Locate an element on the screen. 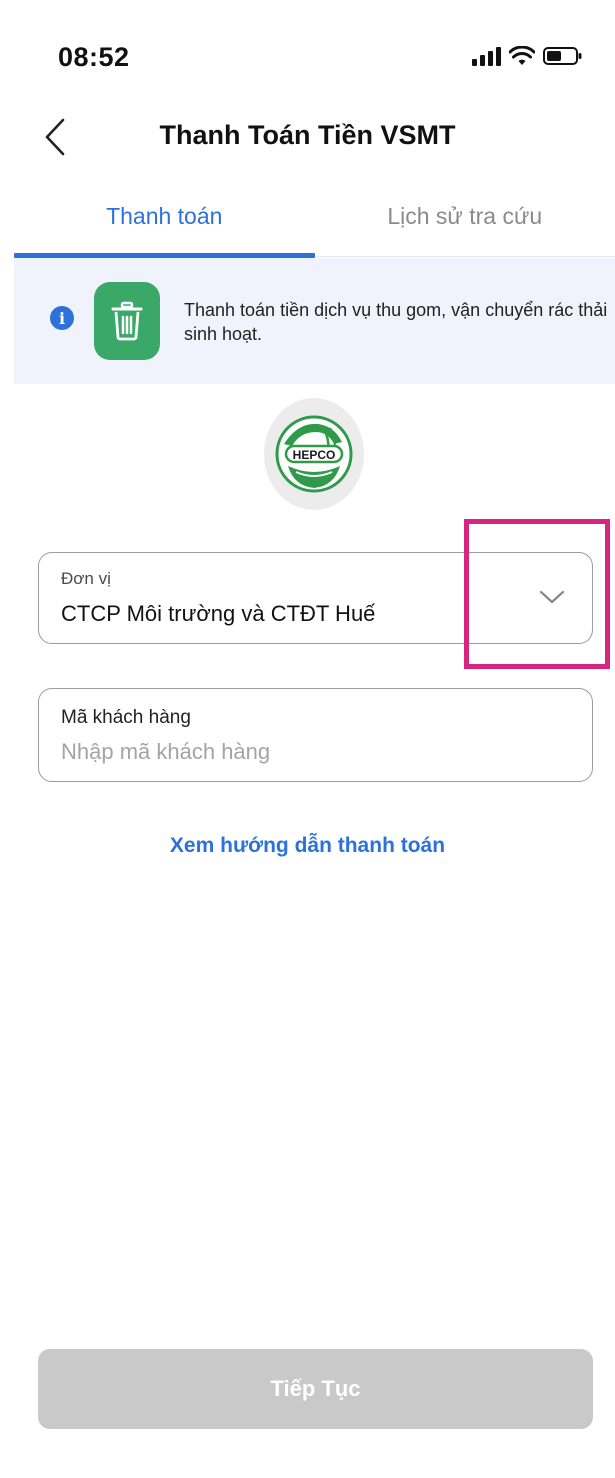 This screenshot has height=1478, width=615. wifi-icon is located at coordinates (522, 55).